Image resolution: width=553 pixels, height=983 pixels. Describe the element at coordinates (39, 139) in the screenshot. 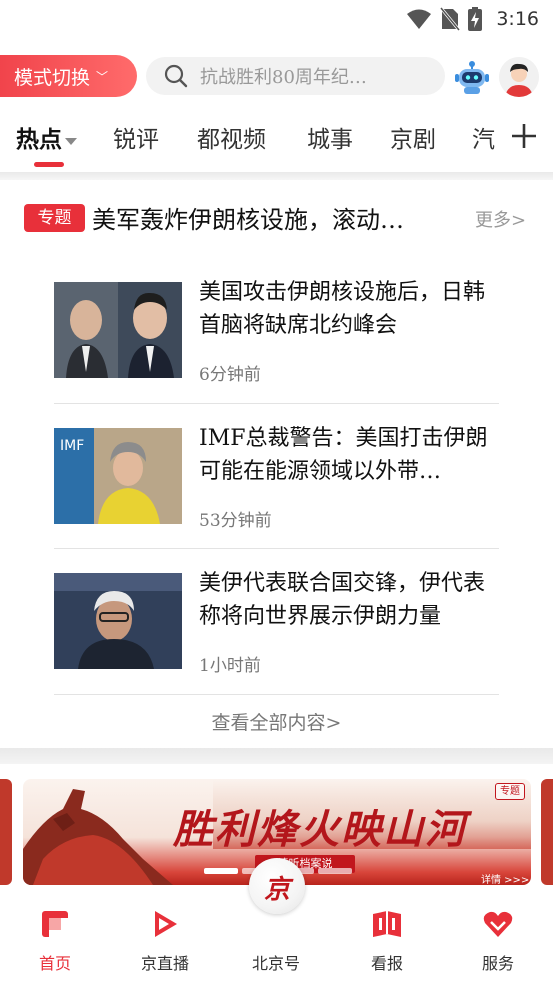

I see `tab-label: 热点` at that location.